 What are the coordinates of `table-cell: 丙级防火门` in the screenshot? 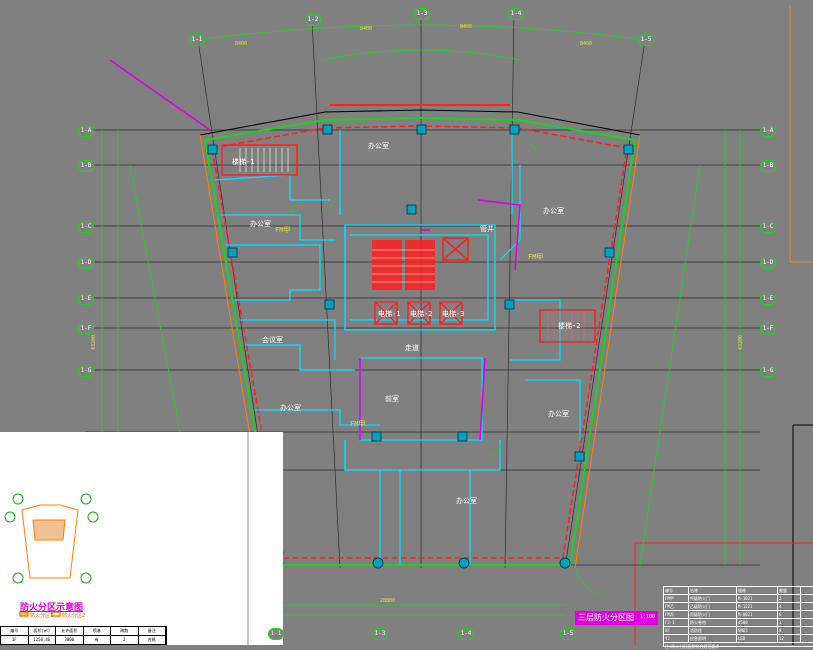 It's located at (713, 614).